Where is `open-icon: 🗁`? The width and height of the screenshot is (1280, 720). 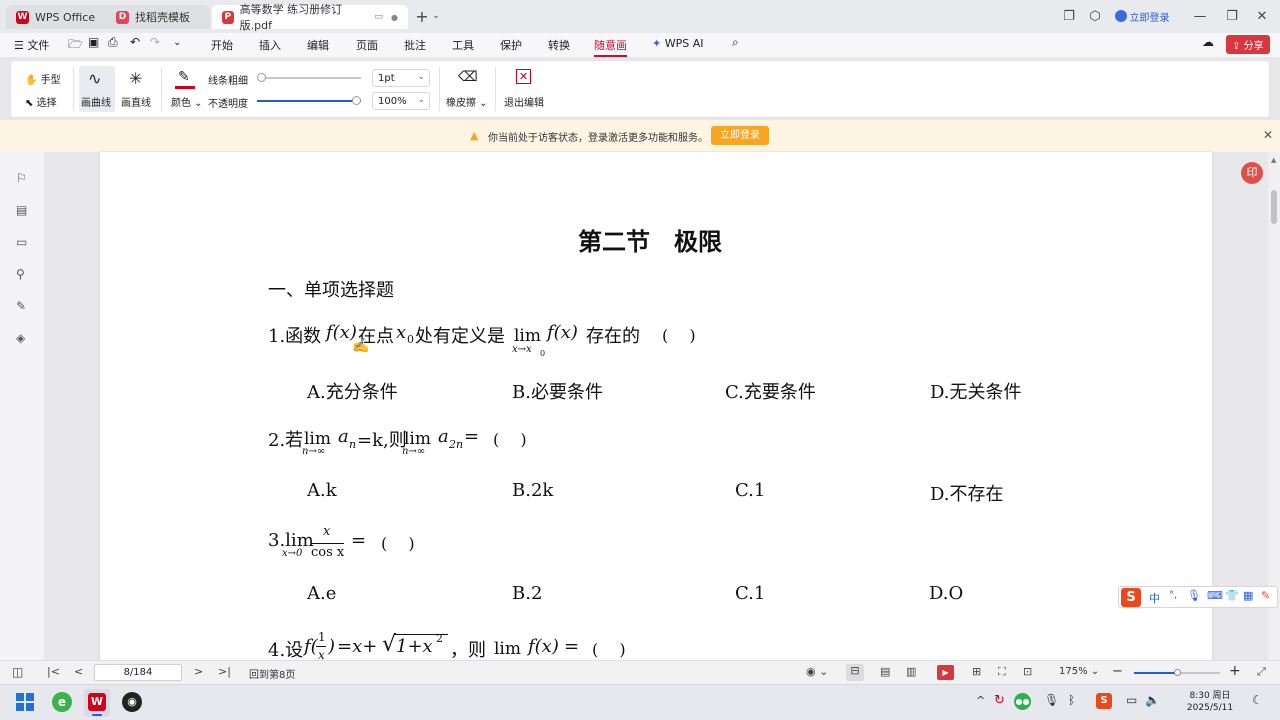
open-icon: 🗁 is located at coordinates (75, 45).